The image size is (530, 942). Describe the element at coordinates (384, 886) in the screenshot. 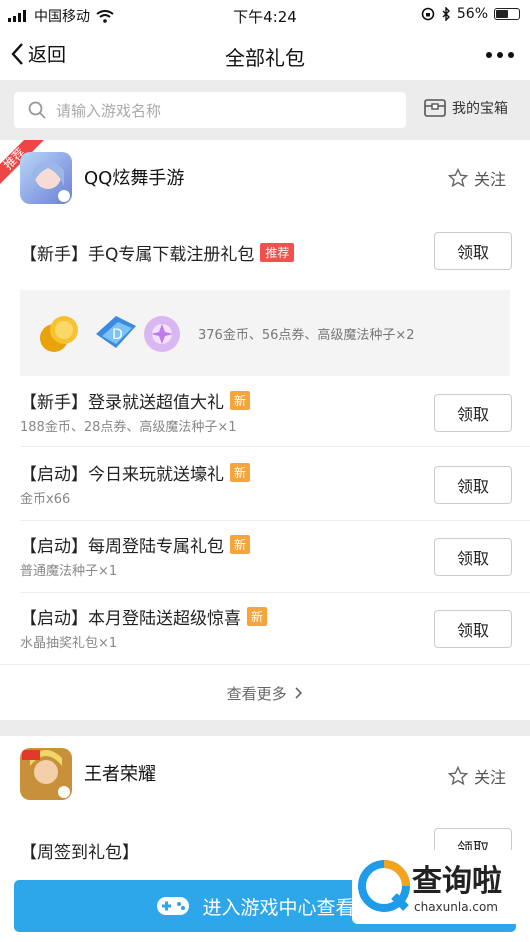

I see `watermark-logo` at that location.